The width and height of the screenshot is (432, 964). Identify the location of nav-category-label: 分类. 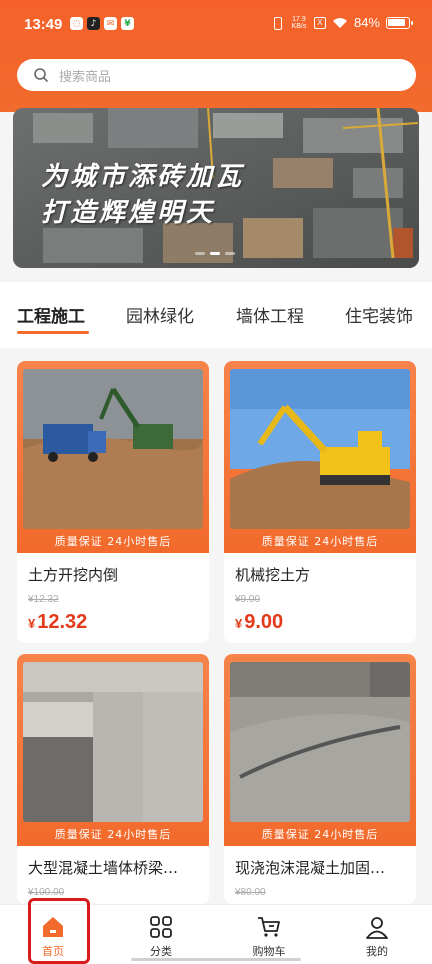
(161, 951).